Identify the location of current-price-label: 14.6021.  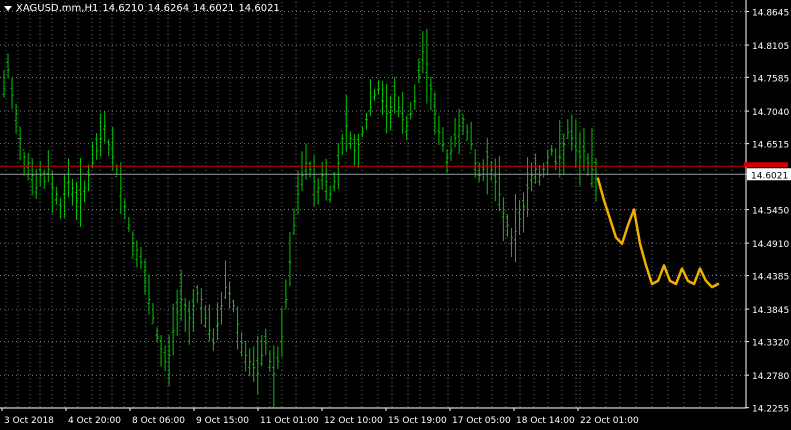
(769, 176).